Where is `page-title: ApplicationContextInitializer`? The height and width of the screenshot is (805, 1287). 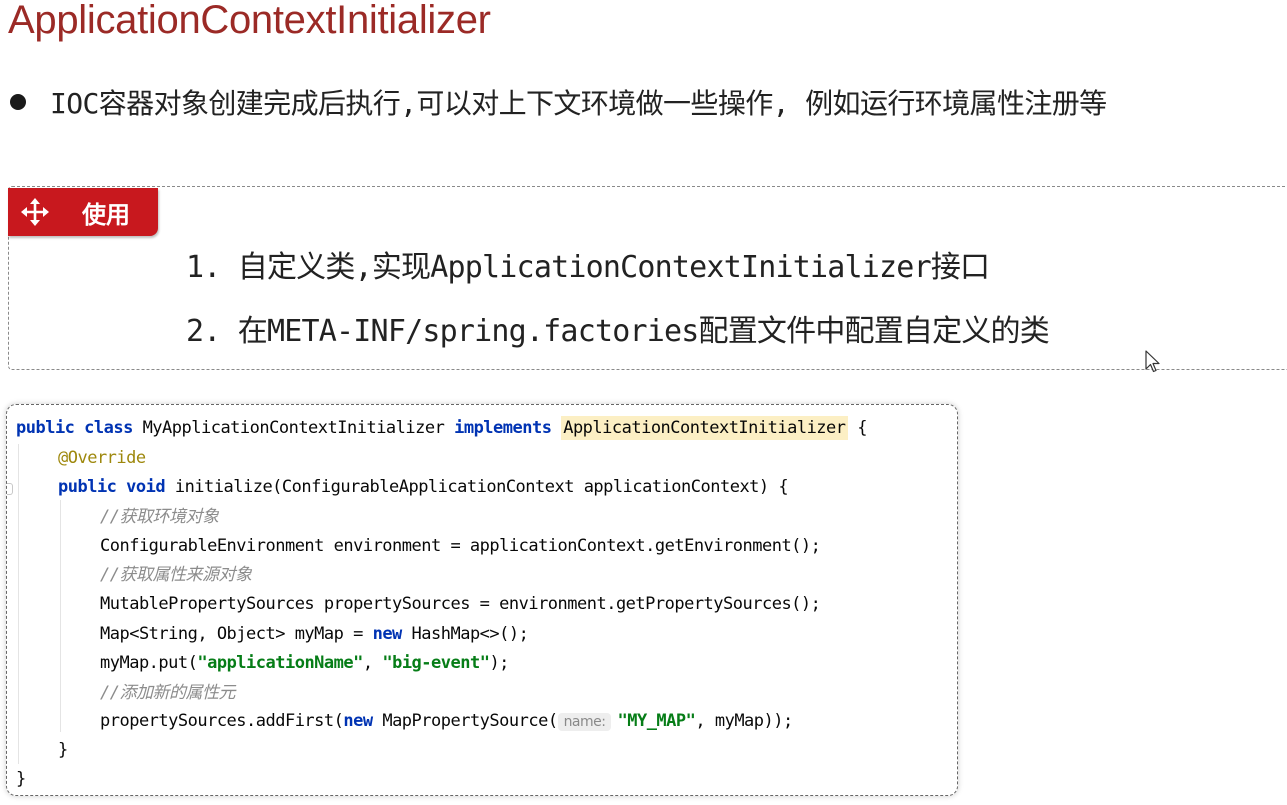
page-title: ApplicationContextInitializer is located at coordinates (249, 21).